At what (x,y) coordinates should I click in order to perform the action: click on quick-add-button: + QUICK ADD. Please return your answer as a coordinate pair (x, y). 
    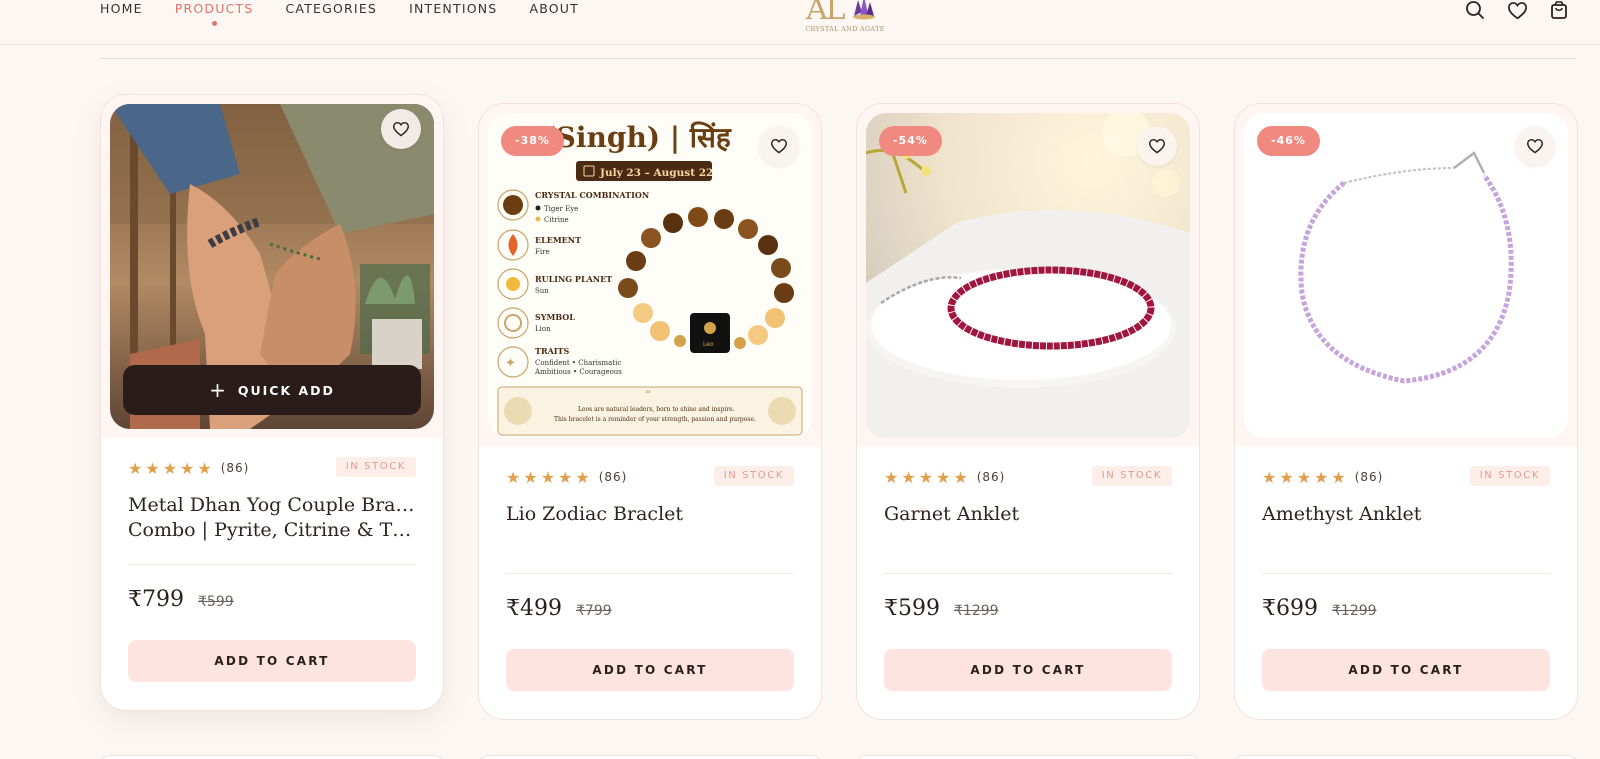
    Looking at the image, I should click on (272, 390).